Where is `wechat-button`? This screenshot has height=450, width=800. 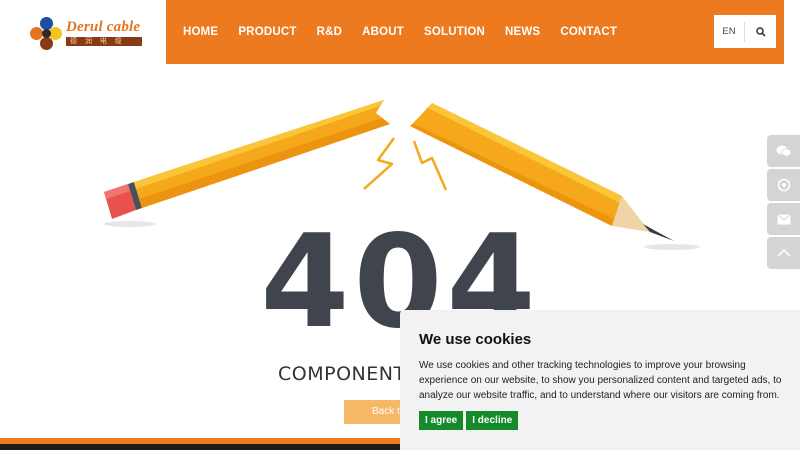 wechat-button is located at coordinates (783, 151).